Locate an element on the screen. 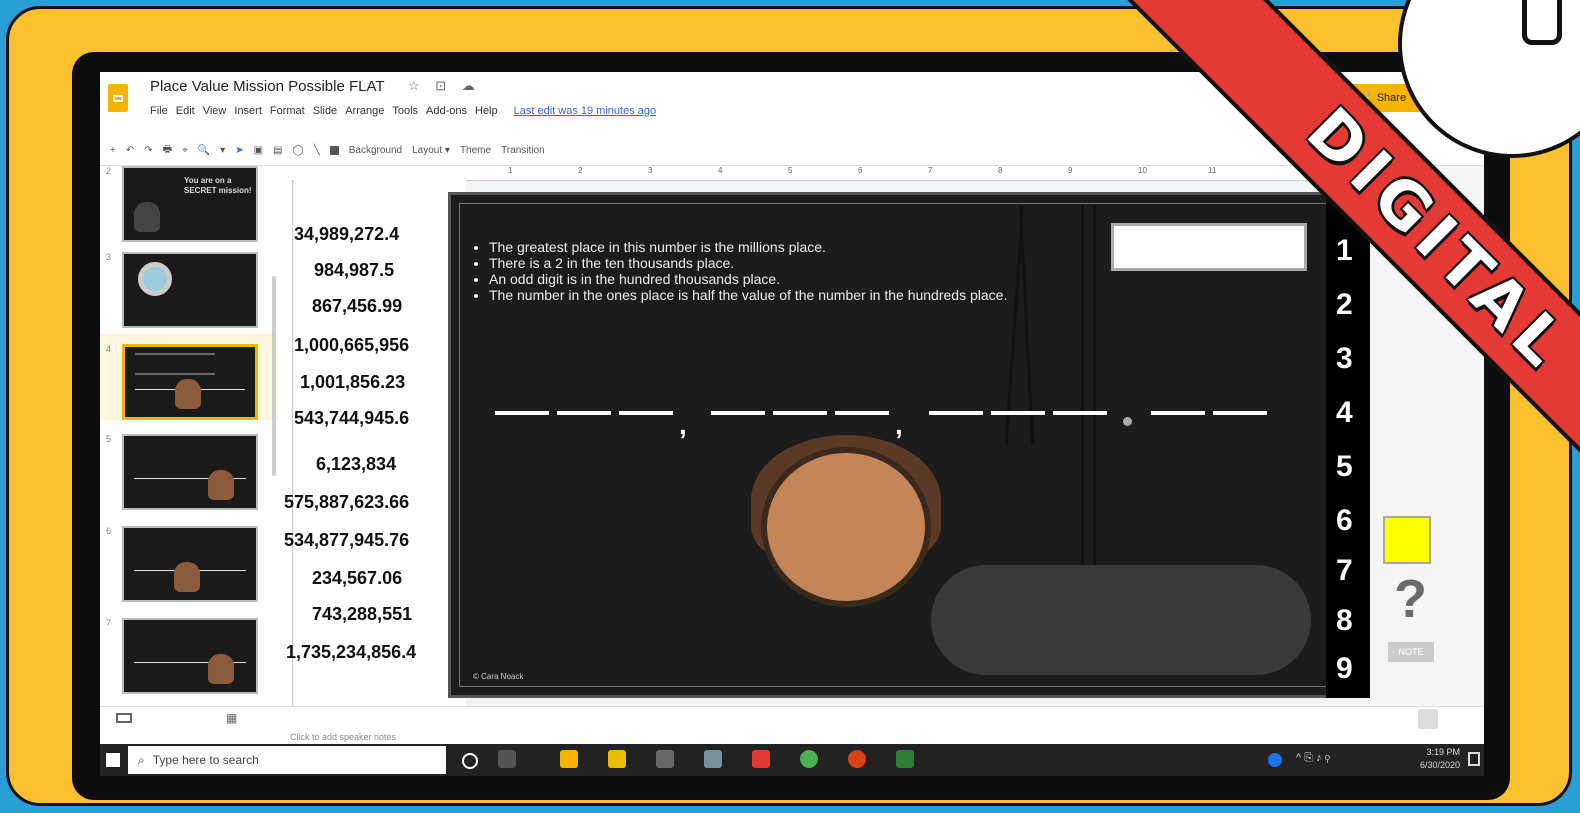  yellow-highlighter-square is located at coordinates (1407, 540).